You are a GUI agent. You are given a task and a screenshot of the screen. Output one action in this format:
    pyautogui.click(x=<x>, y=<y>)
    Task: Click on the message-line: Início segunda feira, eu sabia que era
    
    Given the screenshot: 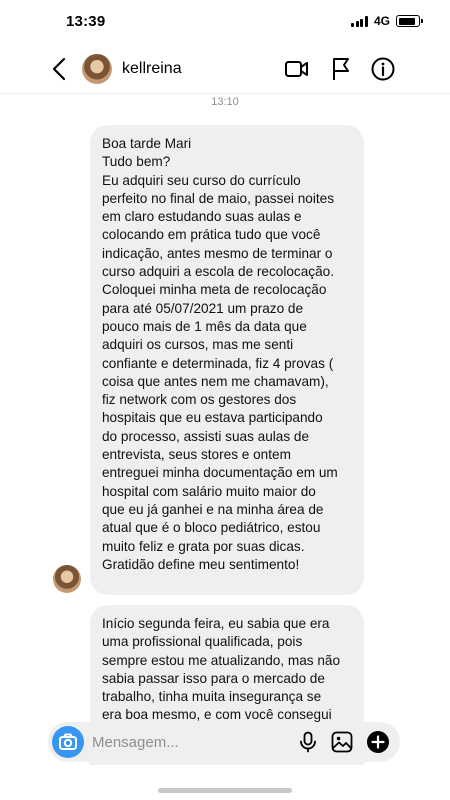 What is the action you would take?
    pyautogui.click(x=216, y=623)
    